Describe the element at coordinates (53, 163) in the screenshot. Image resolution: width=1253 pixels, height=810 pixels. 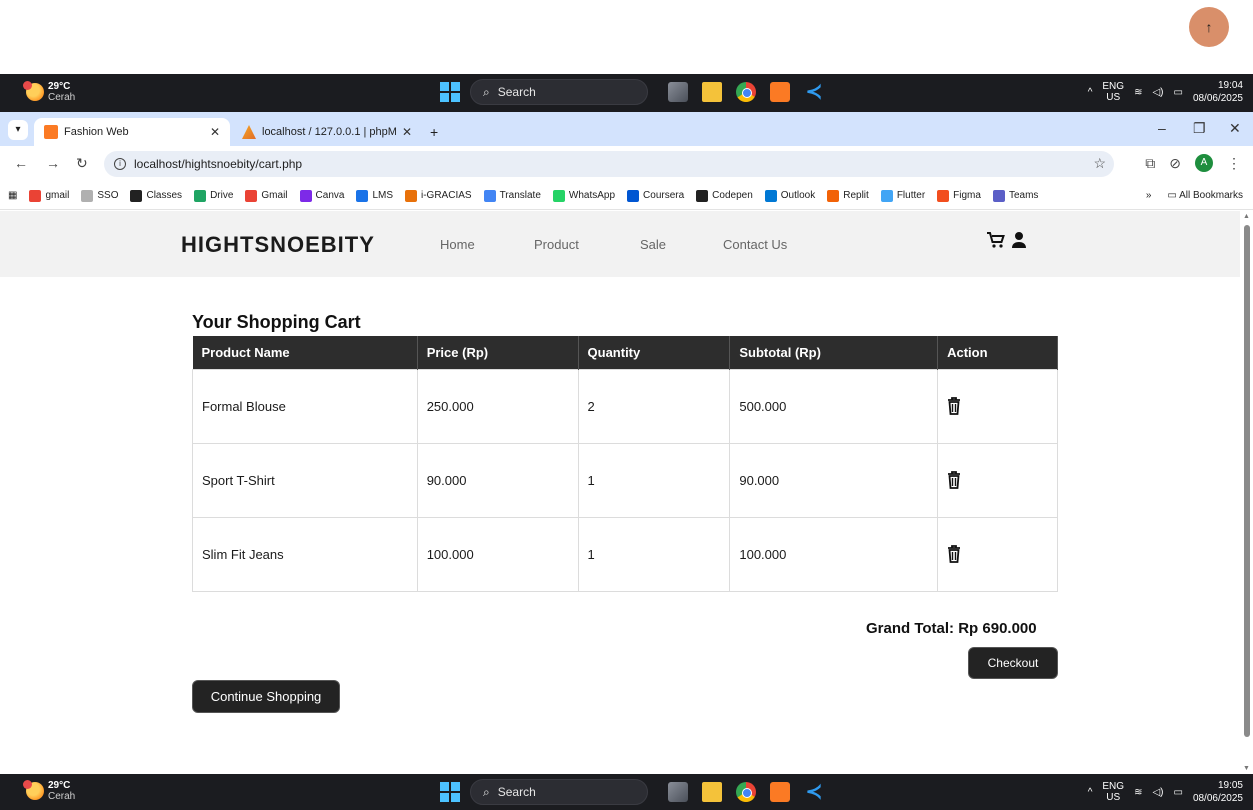
I see `forward-icon: →` at that location.